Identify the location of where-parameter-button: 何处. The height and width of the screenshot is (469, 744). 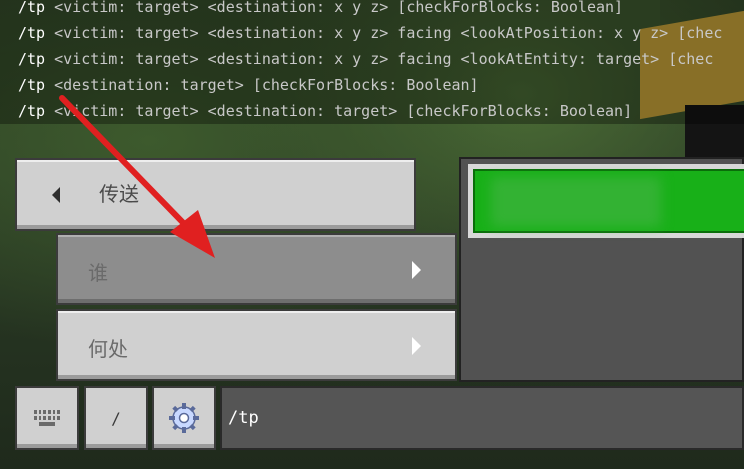
(256, 345).